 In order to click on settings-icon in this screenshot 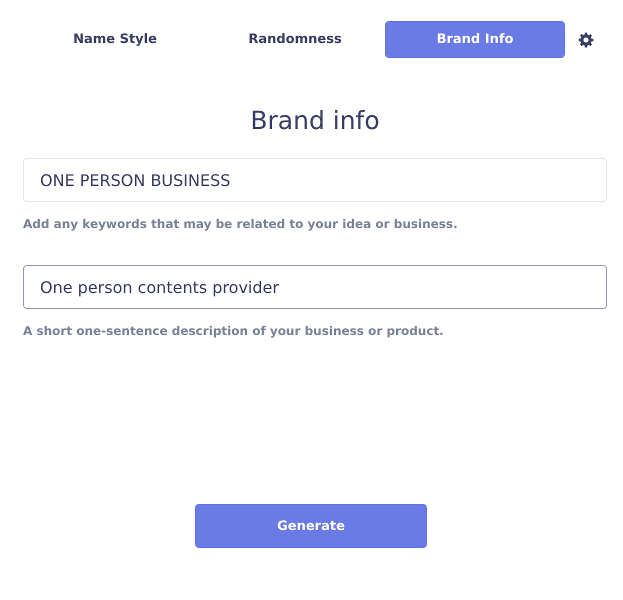, I will do `click(586, 40)`.